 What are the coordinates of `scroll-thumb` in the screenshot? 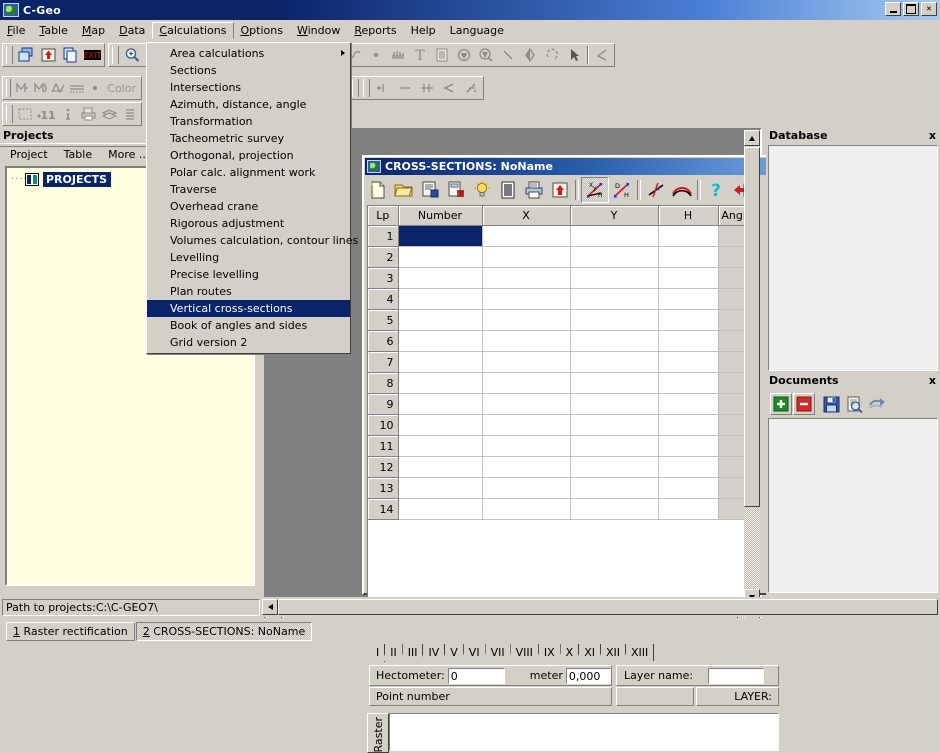 It's located at (752, 327).